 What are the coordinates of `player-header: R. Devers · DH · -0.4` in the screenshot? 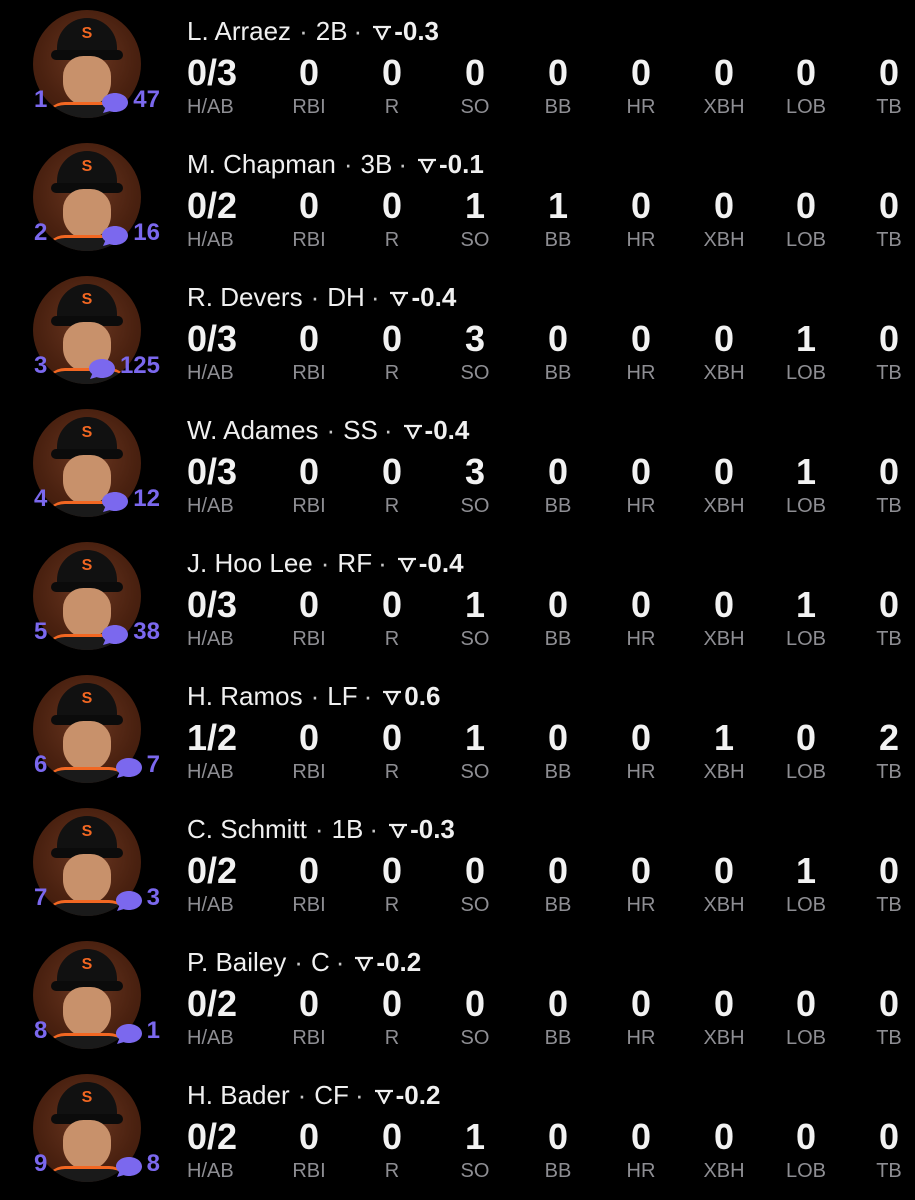 It's located at (321, 297).